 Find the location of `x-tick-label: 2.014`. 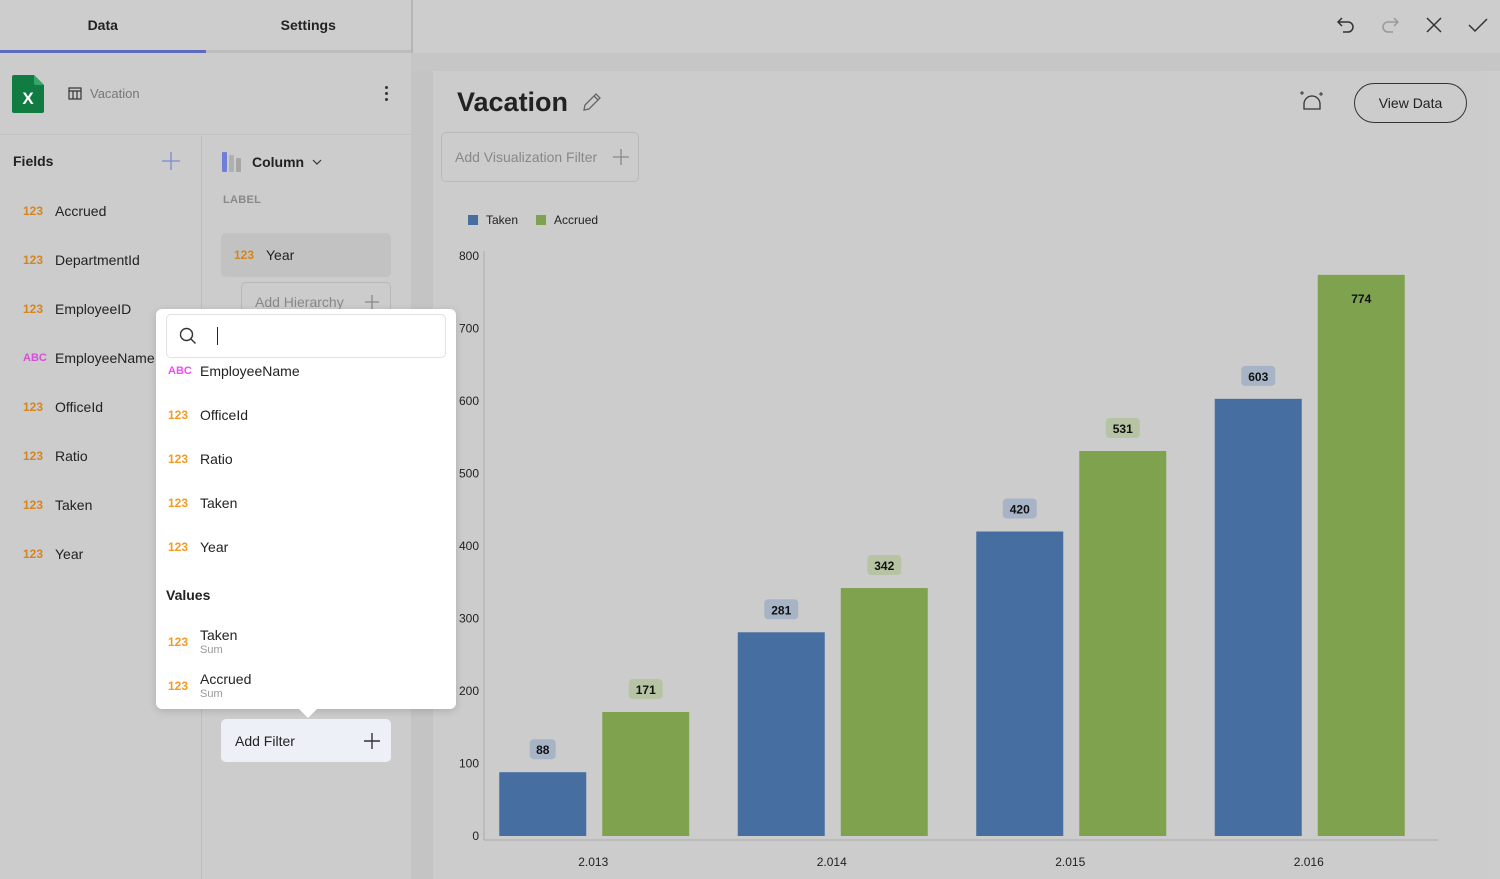

x-tick-label: 2.014 is located at coordinates (832, 862).